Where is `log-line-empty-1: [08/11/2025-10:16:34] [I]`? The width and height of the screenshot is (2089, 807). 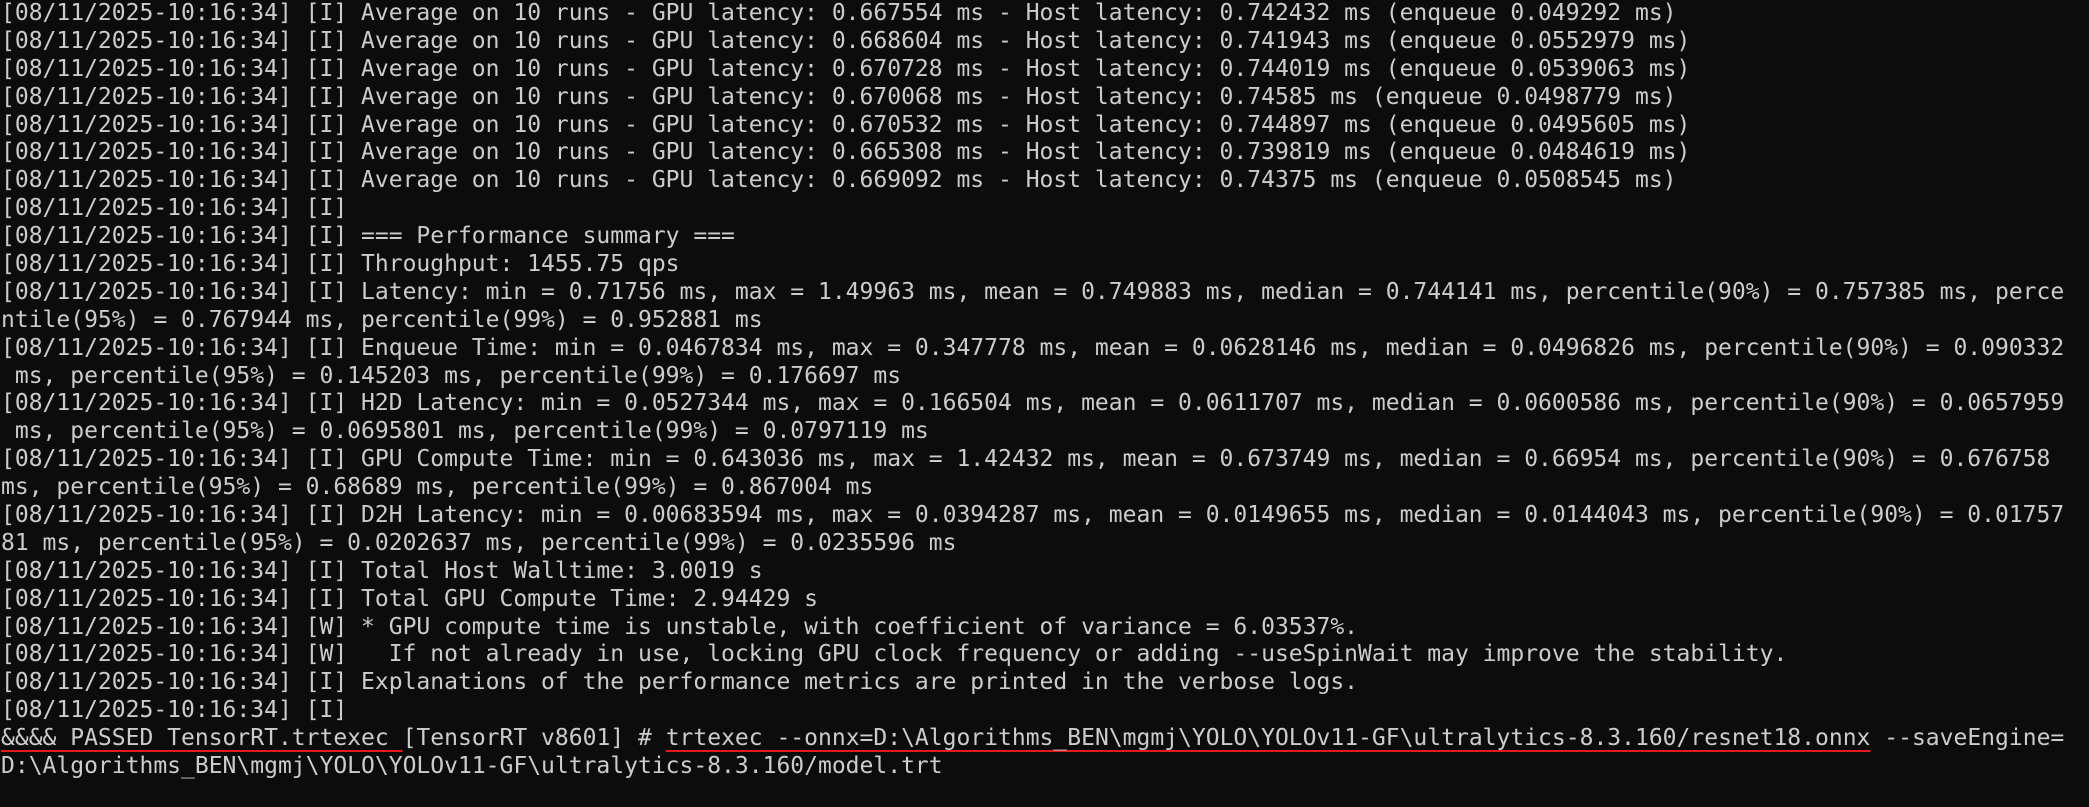
log-line-empty-1: [08/11/2025-10:16:34] [I] is located at coordinates (174, 208).